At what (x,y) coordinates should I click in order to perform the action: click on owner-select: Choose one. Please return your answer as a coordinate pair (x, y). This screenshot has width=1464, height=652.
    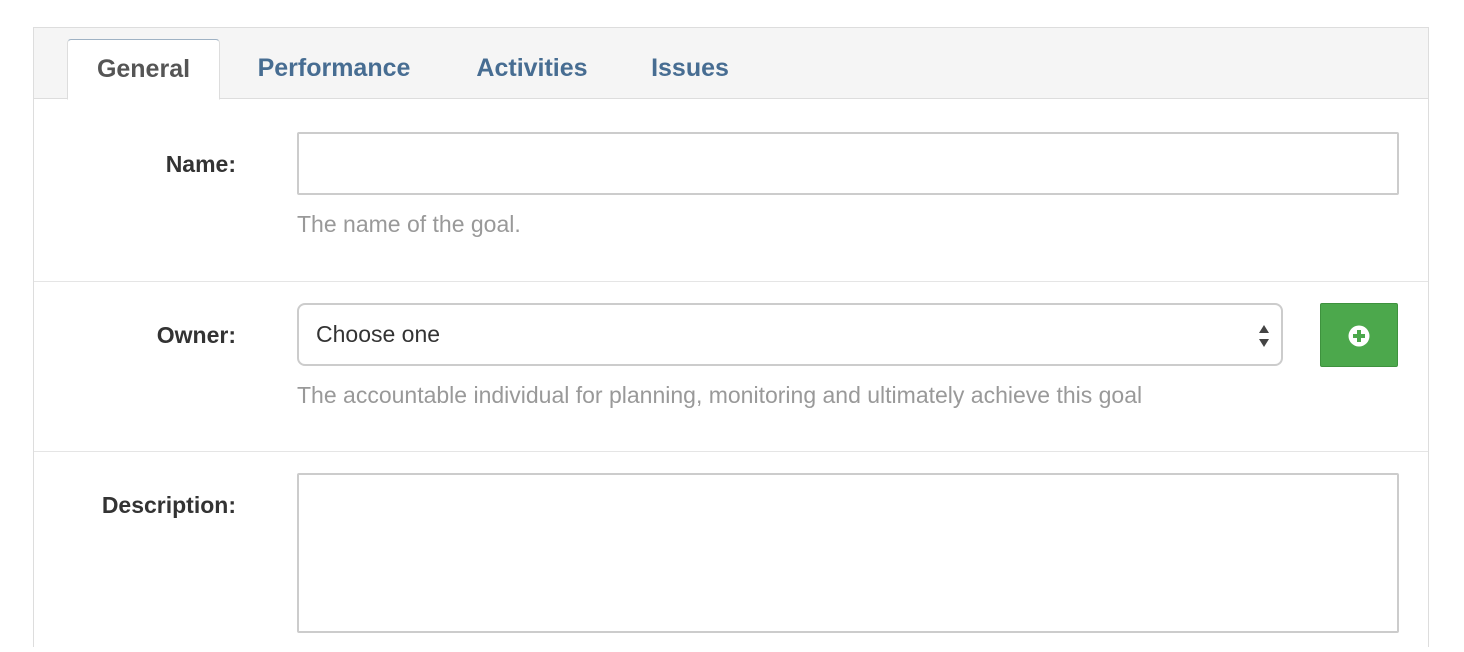
    Looking at the image, I should click on (790, 334).